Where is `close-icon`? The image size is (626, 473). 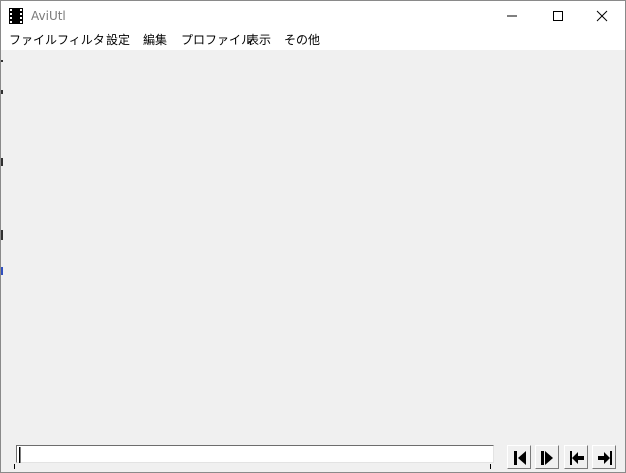
close-icon is located at coordinates (602, 16).